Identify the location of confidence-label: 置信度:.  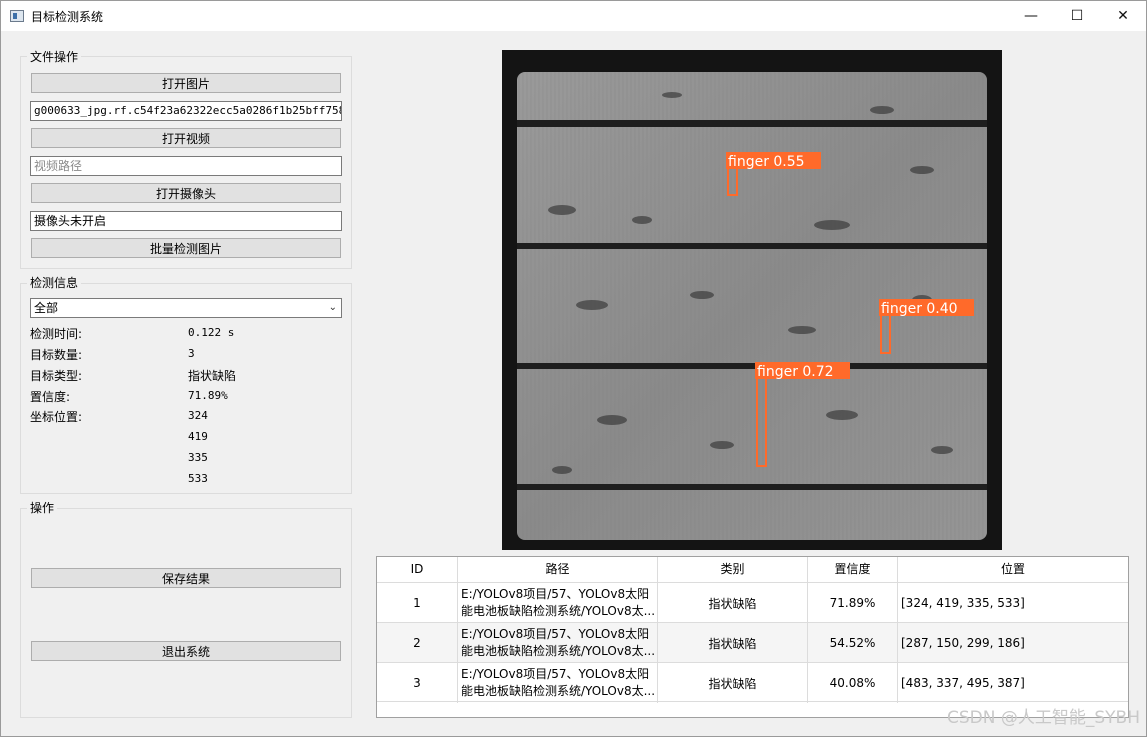
(50, 397).